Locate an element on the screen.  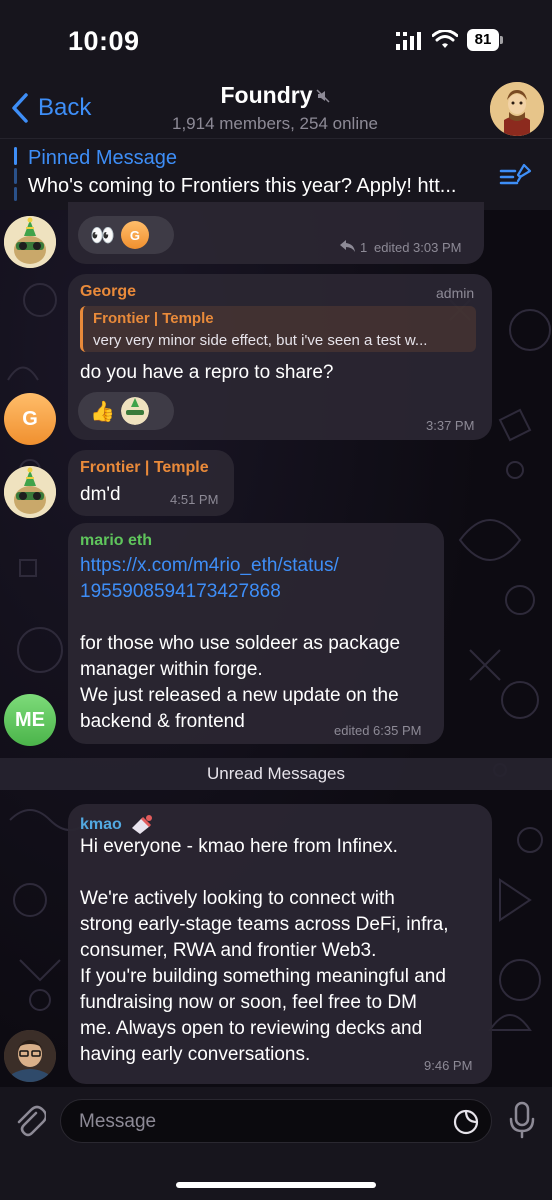
sender-george: George is located at coordinates (108, 292).